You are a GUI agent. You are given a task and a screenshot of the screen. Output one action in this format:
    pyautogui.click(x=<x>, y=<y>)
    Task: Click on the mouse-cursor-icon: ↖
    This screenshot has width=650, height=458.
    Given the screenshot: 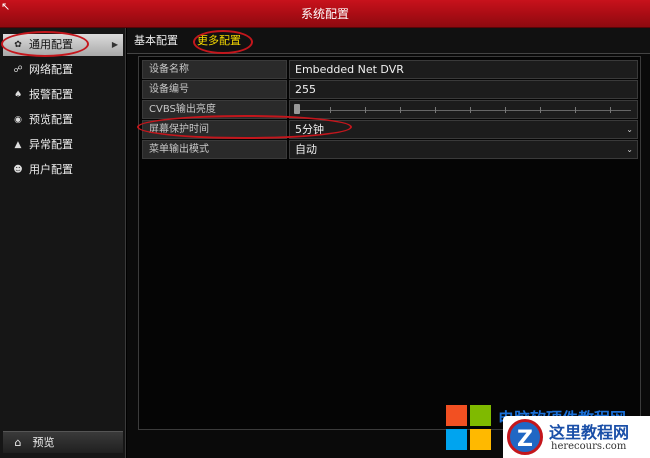 What is the action you would take?
    pyautogui.click(x=6, y=6)
    